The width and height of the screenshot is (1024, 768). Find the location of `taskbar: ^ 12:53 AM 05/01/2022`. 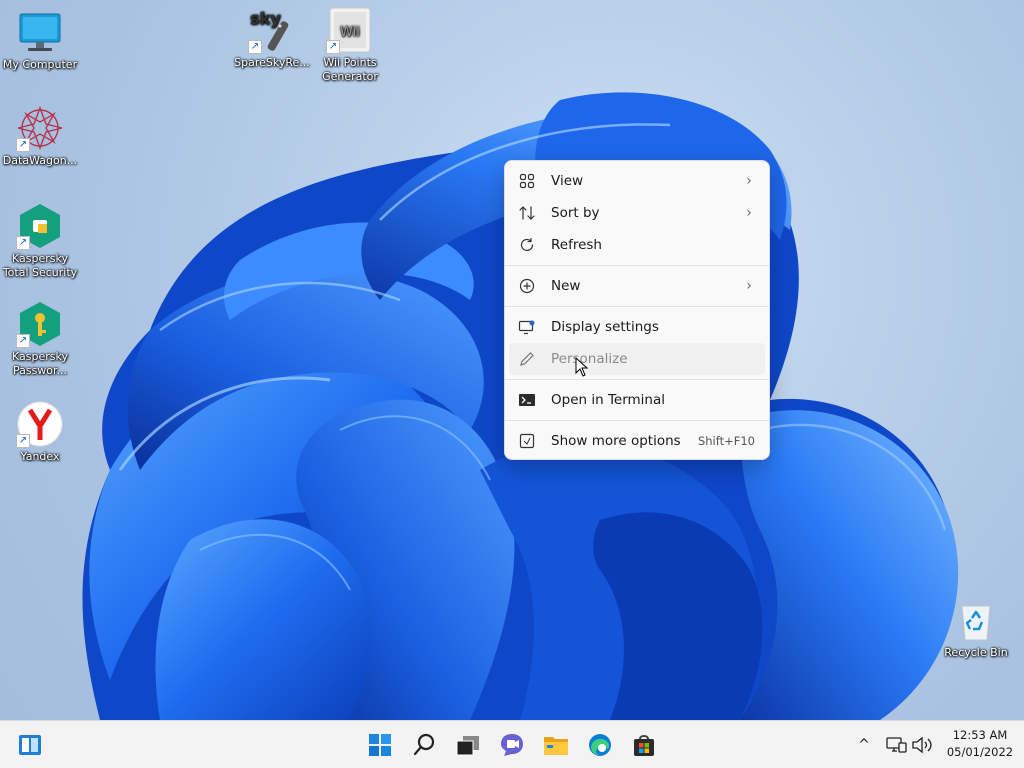

taskbar: ^ 12:53 AM 05/01/2022 is located at coordinates (512, 744).